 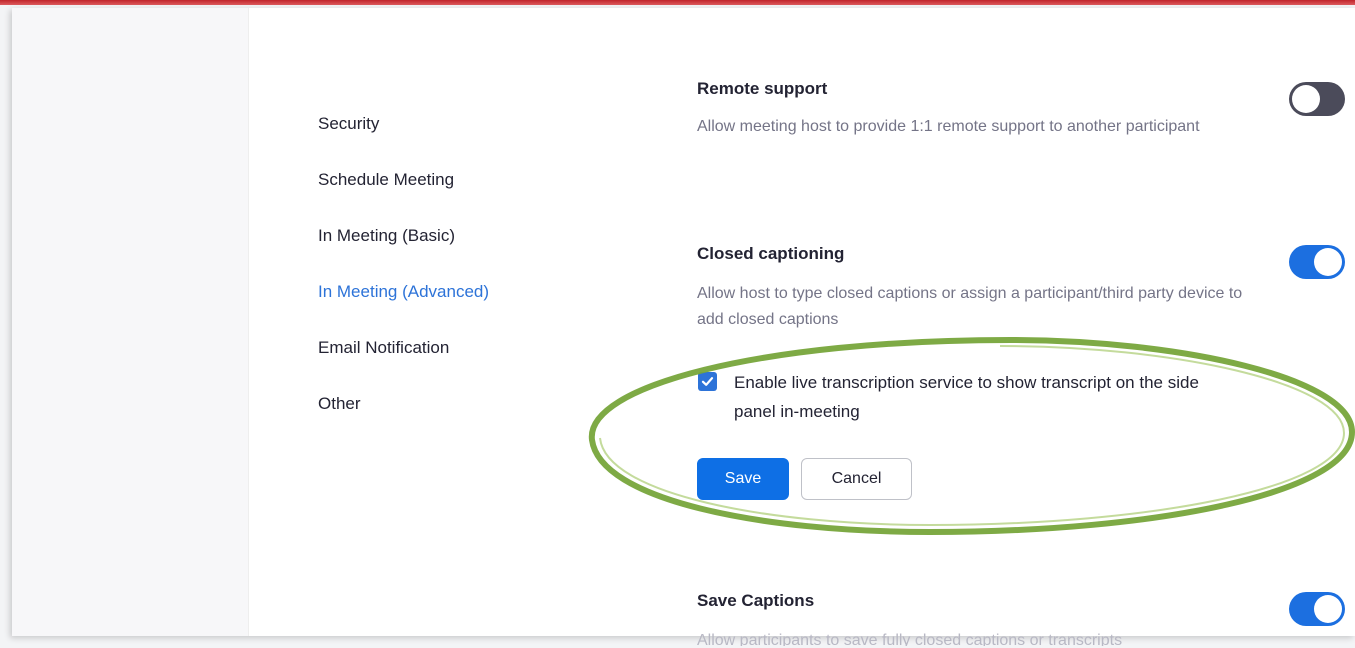 What do you see at coordinates (756, 600) in the screenshot?
I see `save-captions-title: Save Captions` at bounding box center [756, 600].